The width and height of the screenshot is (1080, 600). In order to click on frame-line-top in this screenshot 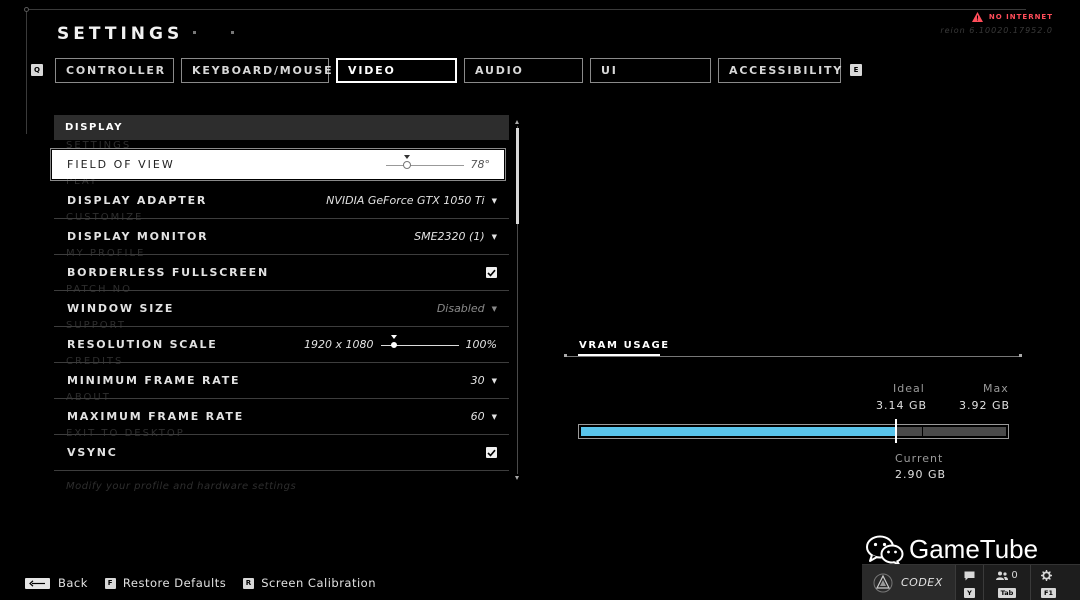, I will do `click(526, 9)`.